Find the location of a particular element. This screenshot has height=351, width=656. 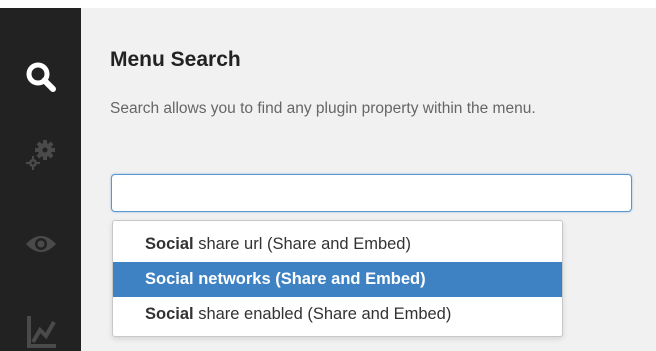

suggestion-item: Social share enabled (Share and Embed) is located at coordinates (337, 314).